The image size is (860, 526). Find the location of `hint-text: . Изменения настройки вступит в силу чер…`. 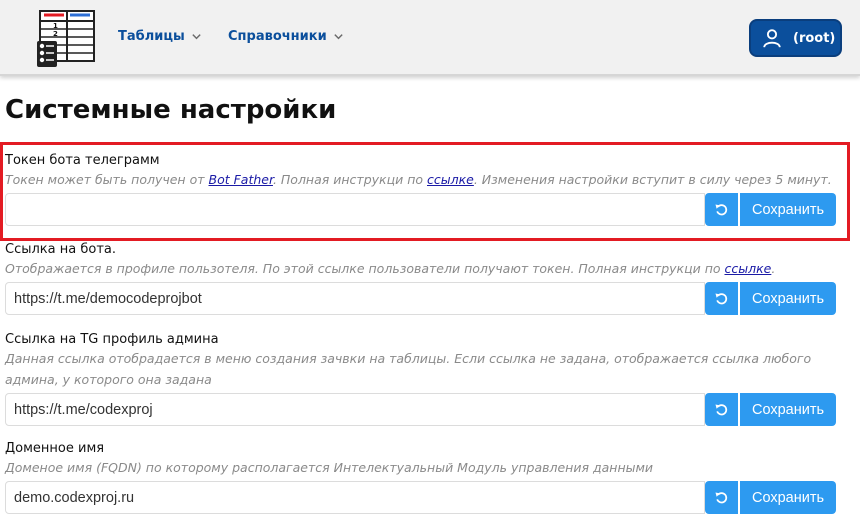

hint-text: . Изменения настройки вступит в силу чер… is located at coordinates (652, 179).